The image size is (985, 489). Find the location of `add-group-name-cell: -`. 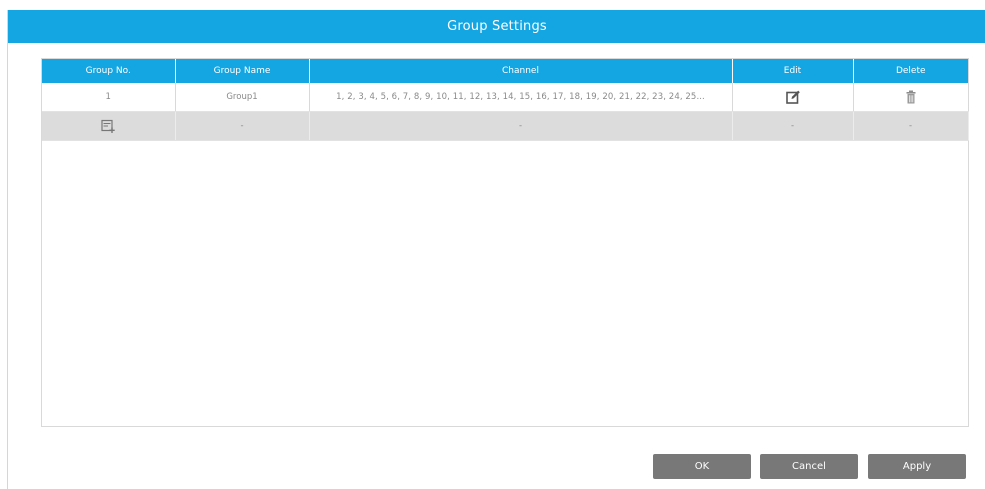

add-group-name-cell: - is located at coordinates (242, 126).